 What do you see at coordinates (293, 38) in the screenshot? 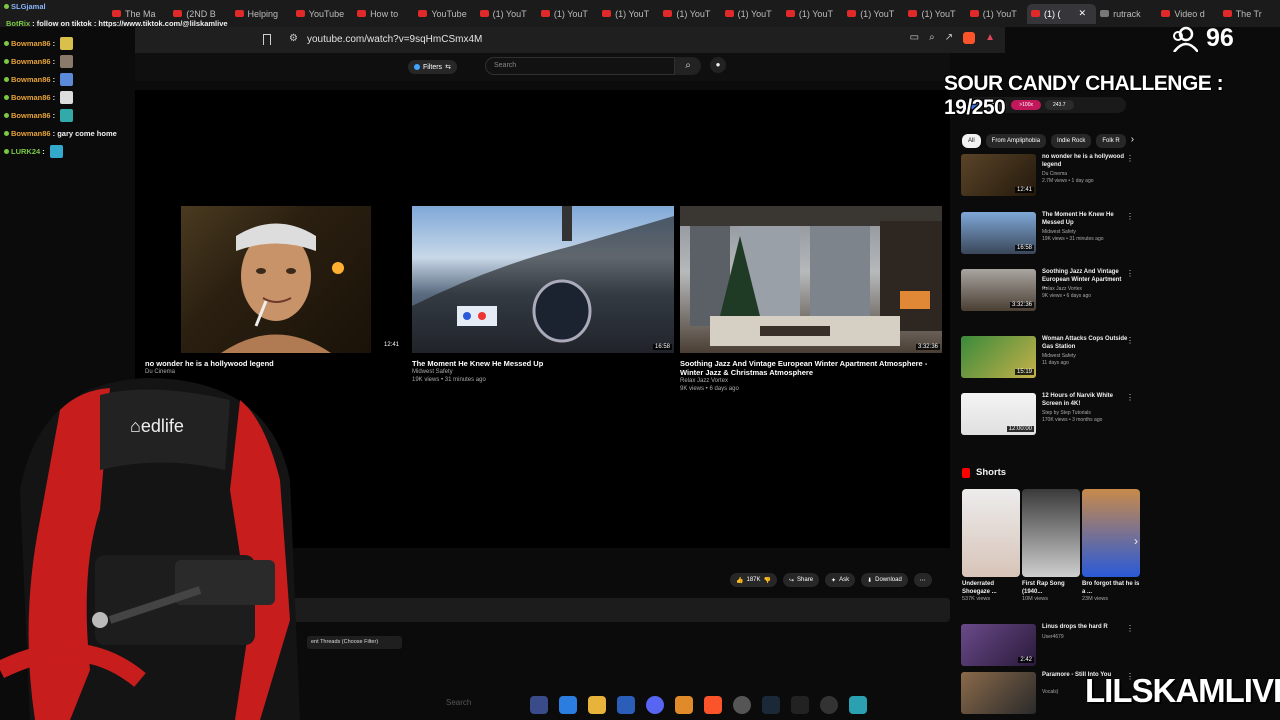
I see `site-info-icon: ⚙` at bounding box center [293, 38].